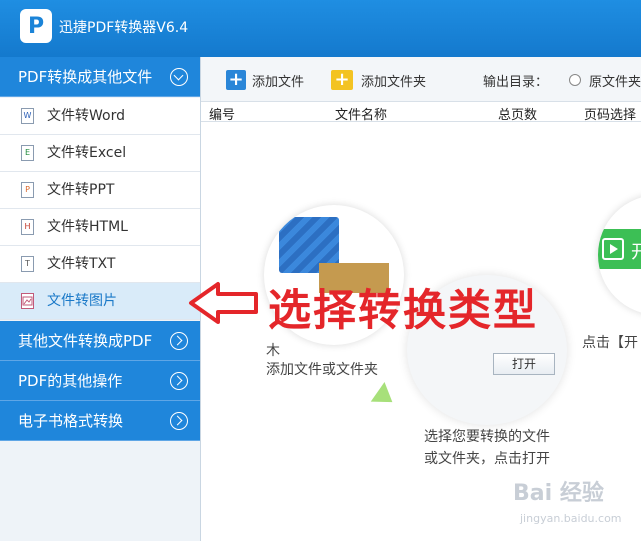 Image resolution: width=641 pixels, height=541 pixels. What do you see at coordinates (487, 437) in the screenshot?
I see `step2-caption-line1: 选择您要转换的文件` at bounding box center [487, 437].